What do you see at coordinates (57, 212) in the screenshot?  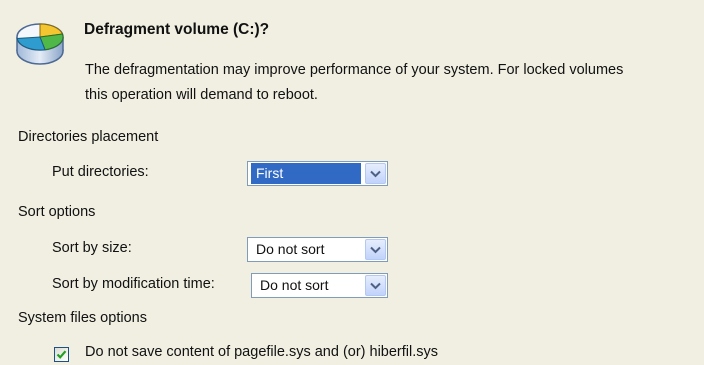 I see `sort-options-heading: Sort options` at bounding box center [57, 212].